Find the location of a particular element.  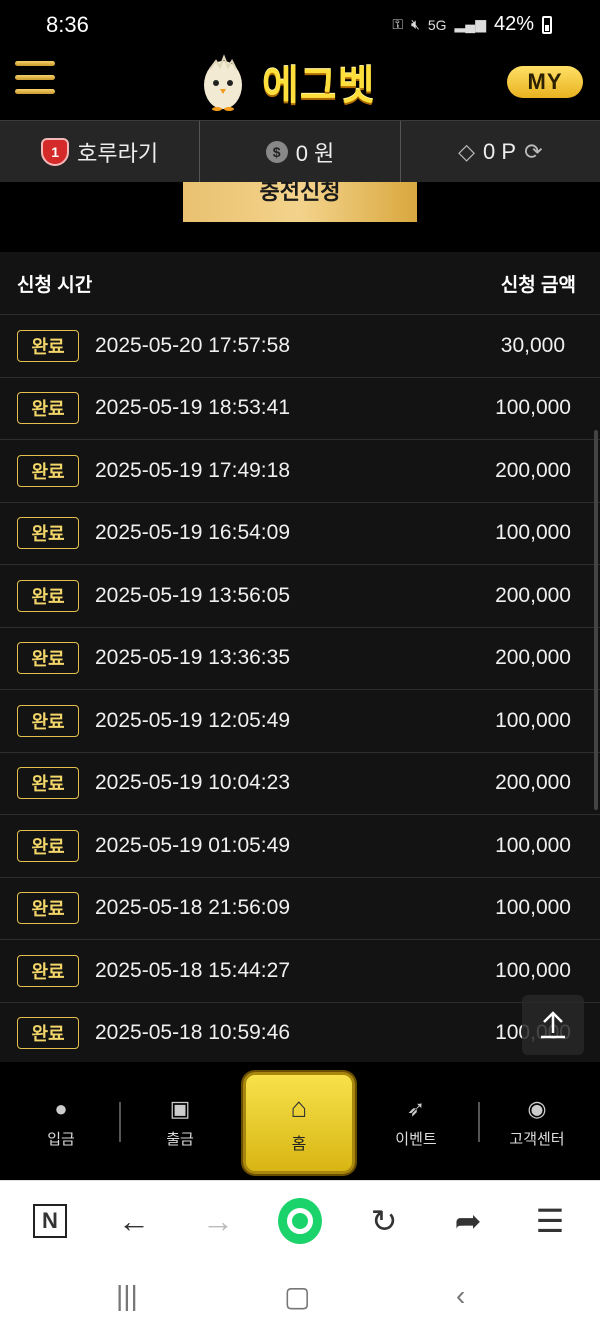

col-header-amount: 신청 금액 is located at coordinates (538, 285).